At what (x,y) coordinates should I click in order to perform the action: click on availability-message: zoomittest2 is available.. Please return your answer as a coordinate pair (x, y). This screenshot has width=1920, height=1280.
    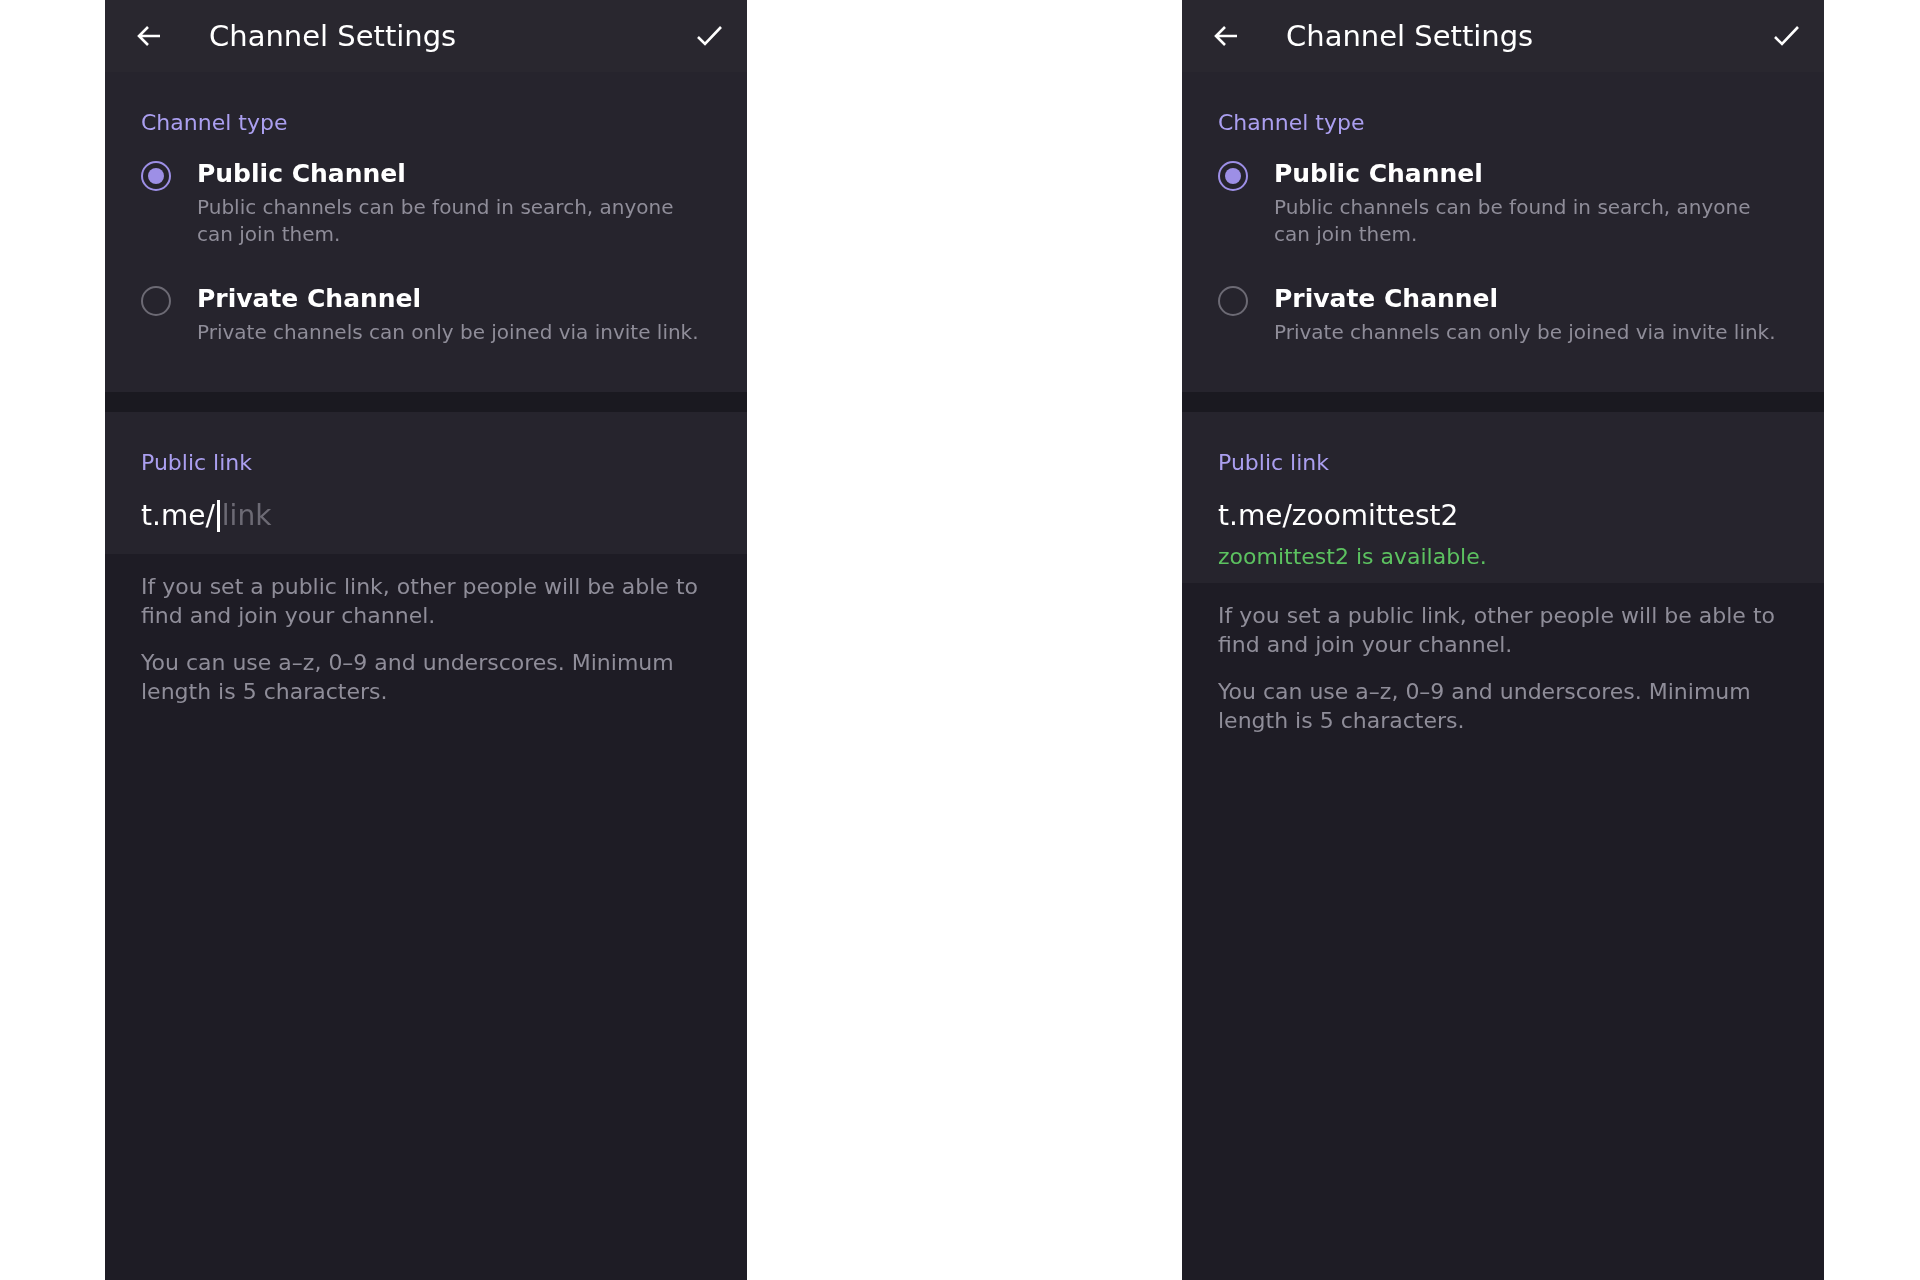
    Looking at the image, I should click on (1353, 556).